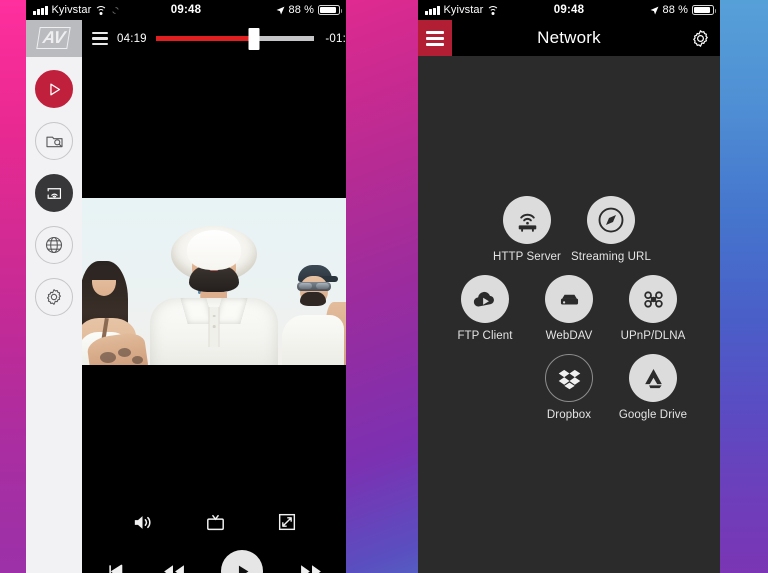 The width and height of the screenshot is (768, 573). I want to click on player-controls, so click(214, 469).